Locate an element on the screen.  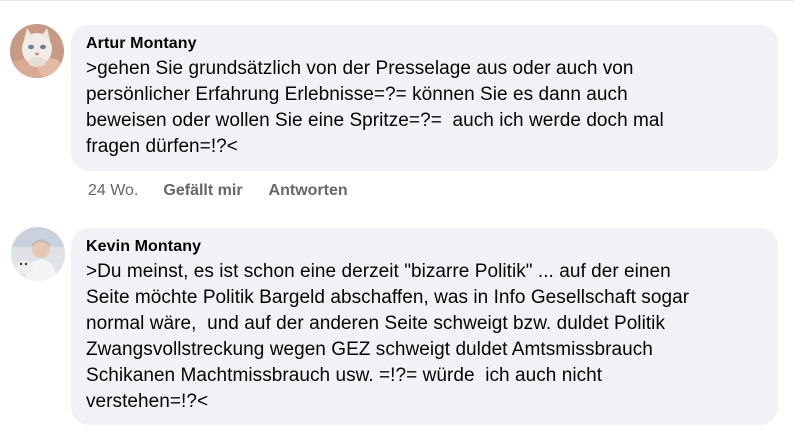
comment-actions: 24 Wo. Gefällt mir Antworten is located at coordinates (218, 191).